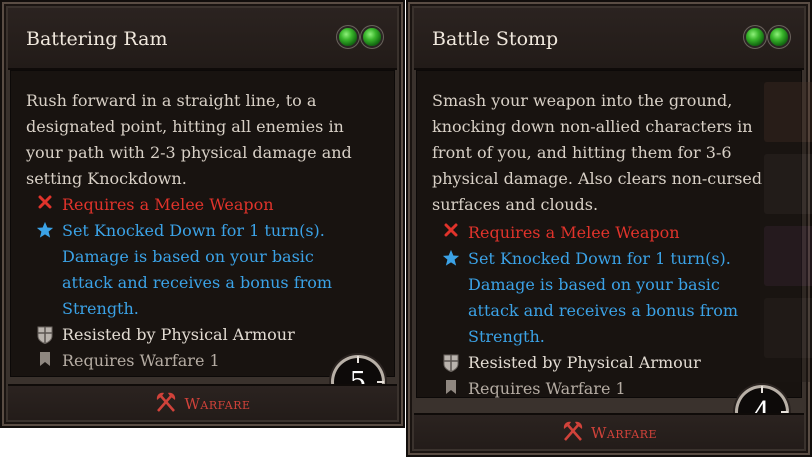  What do you see at coordinates (495, 39) in the screenshot?
I see `skill-title: Battle Stomp` at bounding box center [495, 39].